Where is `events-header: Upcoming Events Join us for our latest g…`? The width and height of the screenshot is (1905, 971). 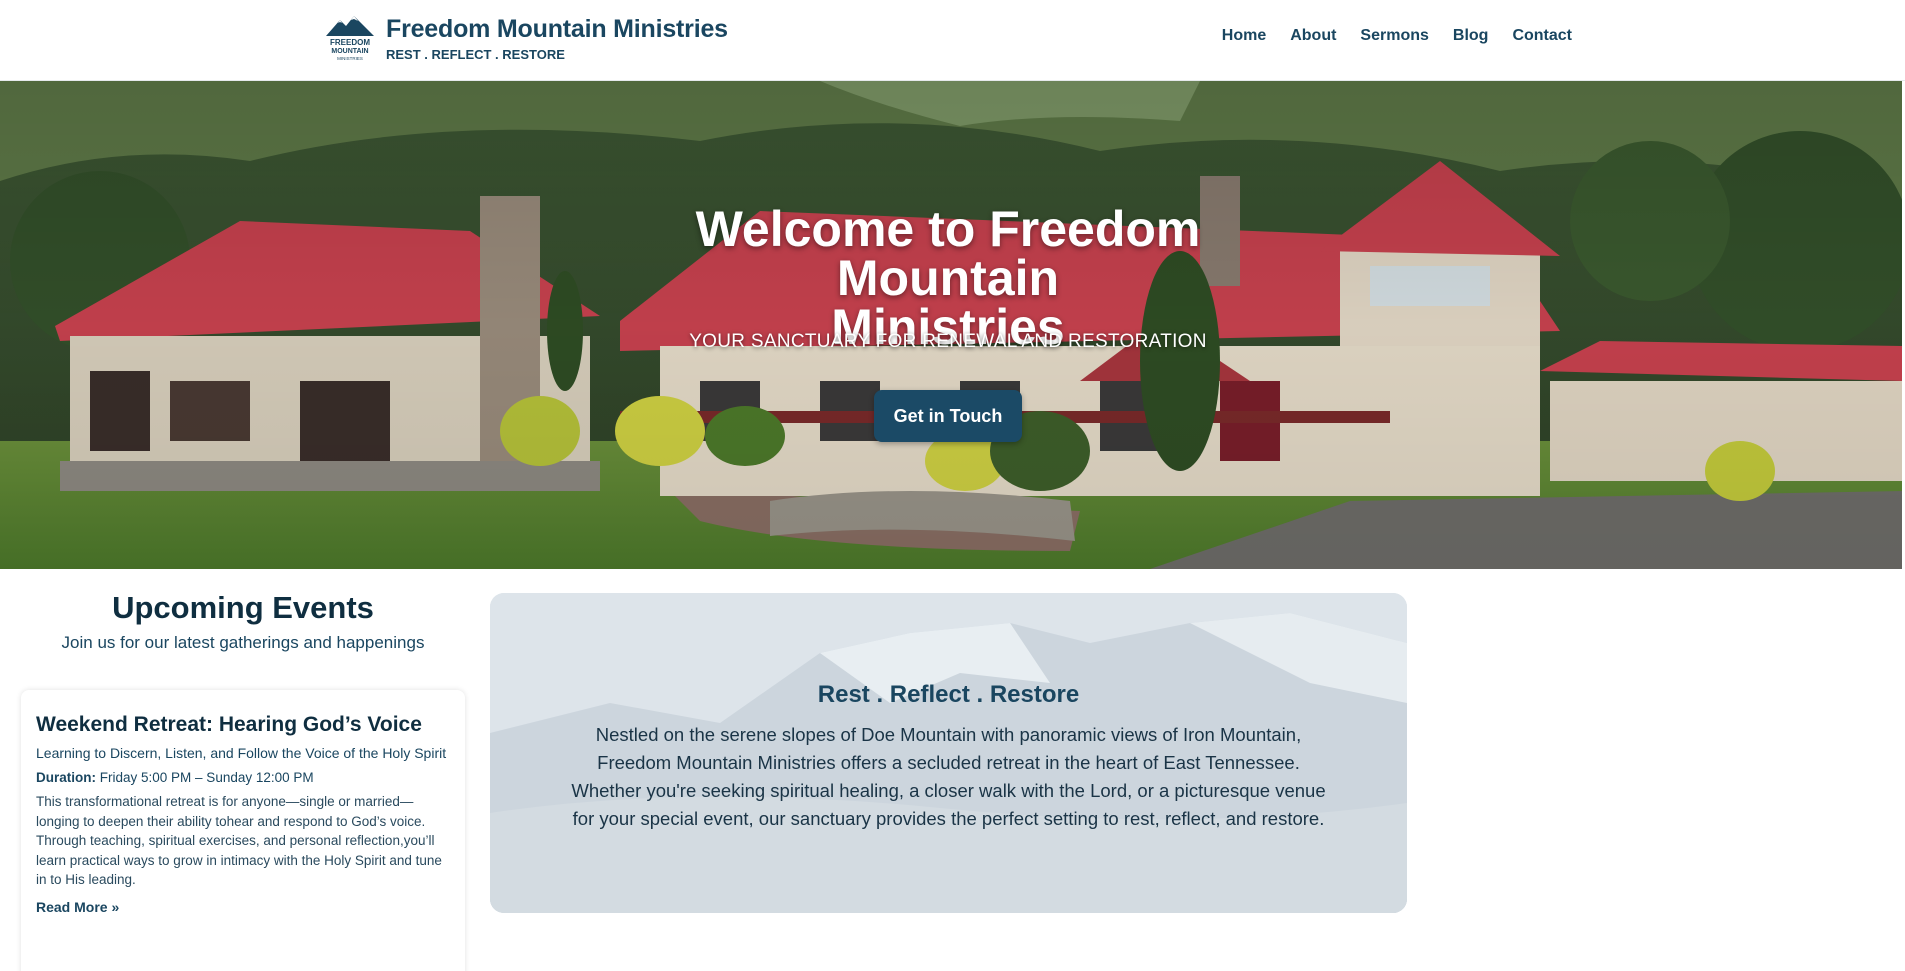
events-header: Upcoming Events Join us for our latest g… is located at coordinates (243, 621).